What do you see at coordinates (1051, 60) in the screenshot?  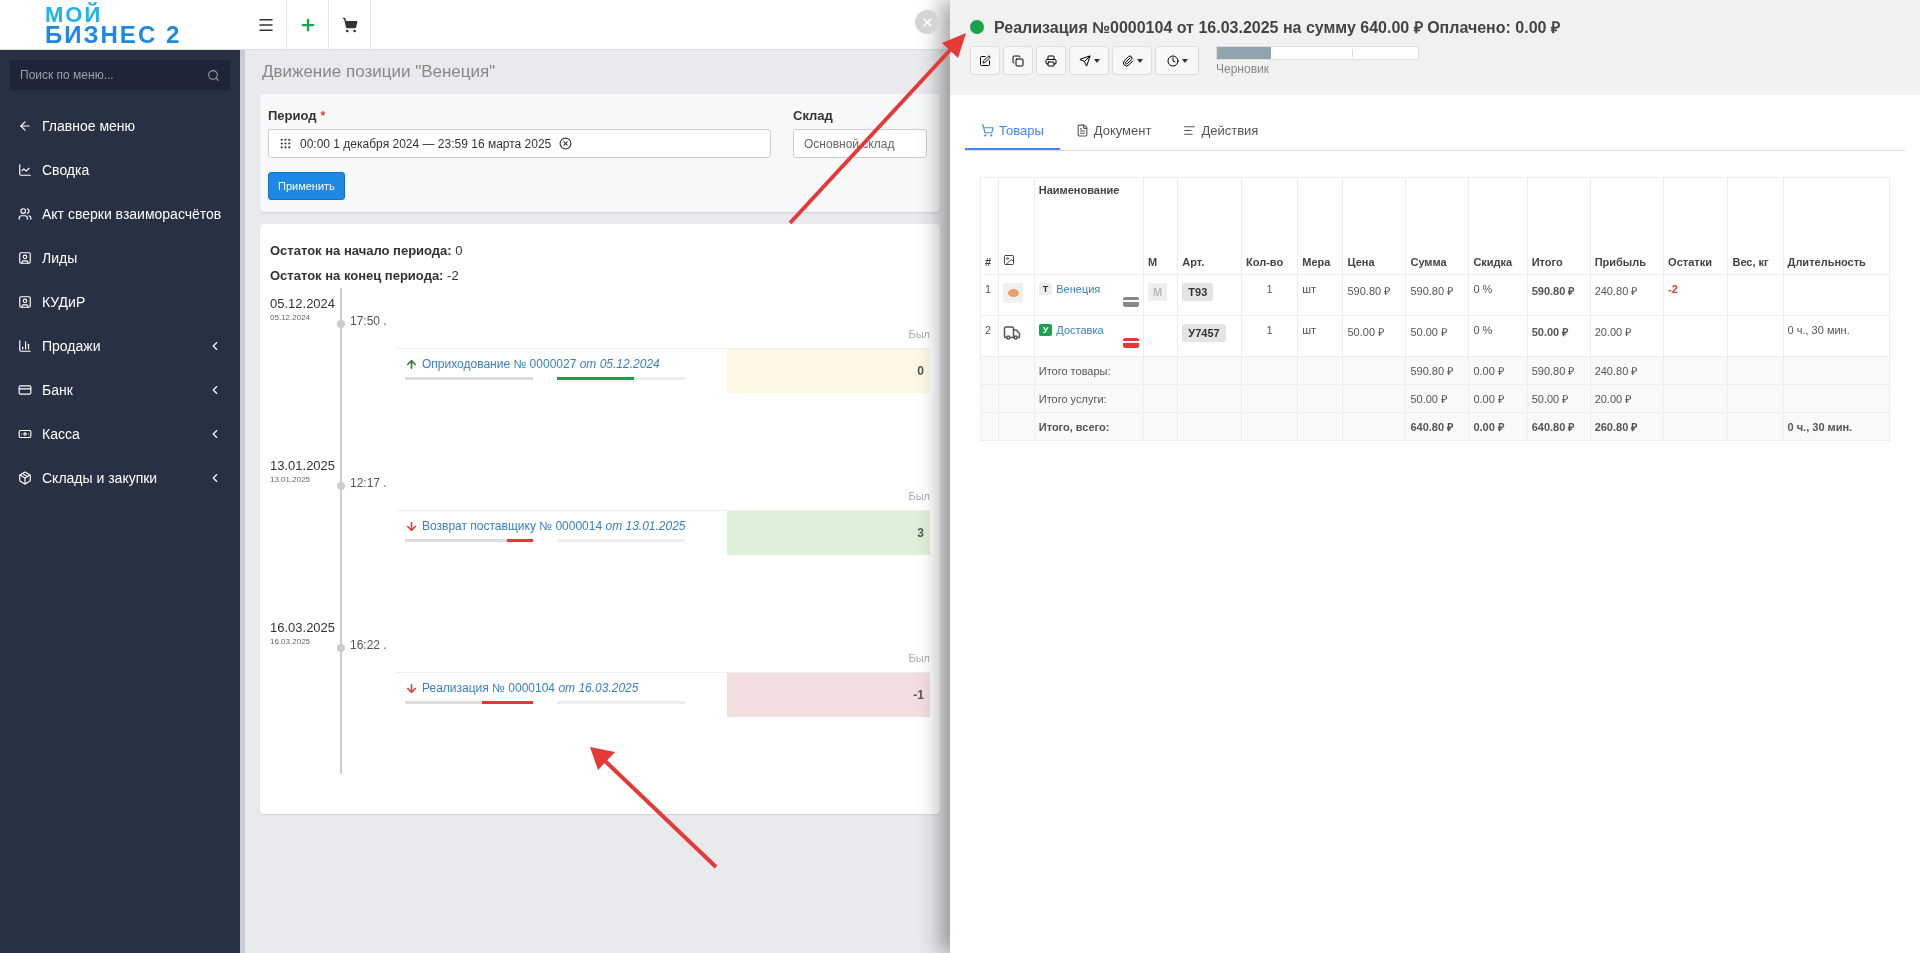 I see `print-button` at bounding box center [1051, 60].